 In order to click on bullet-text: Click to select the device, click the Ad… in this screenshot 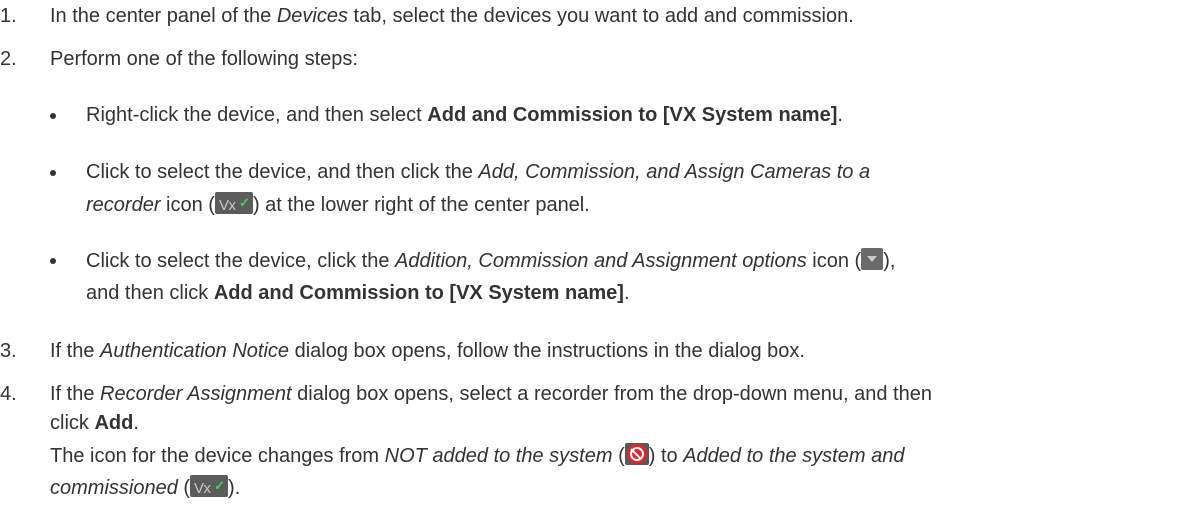, I will do `click(491, 260)`.